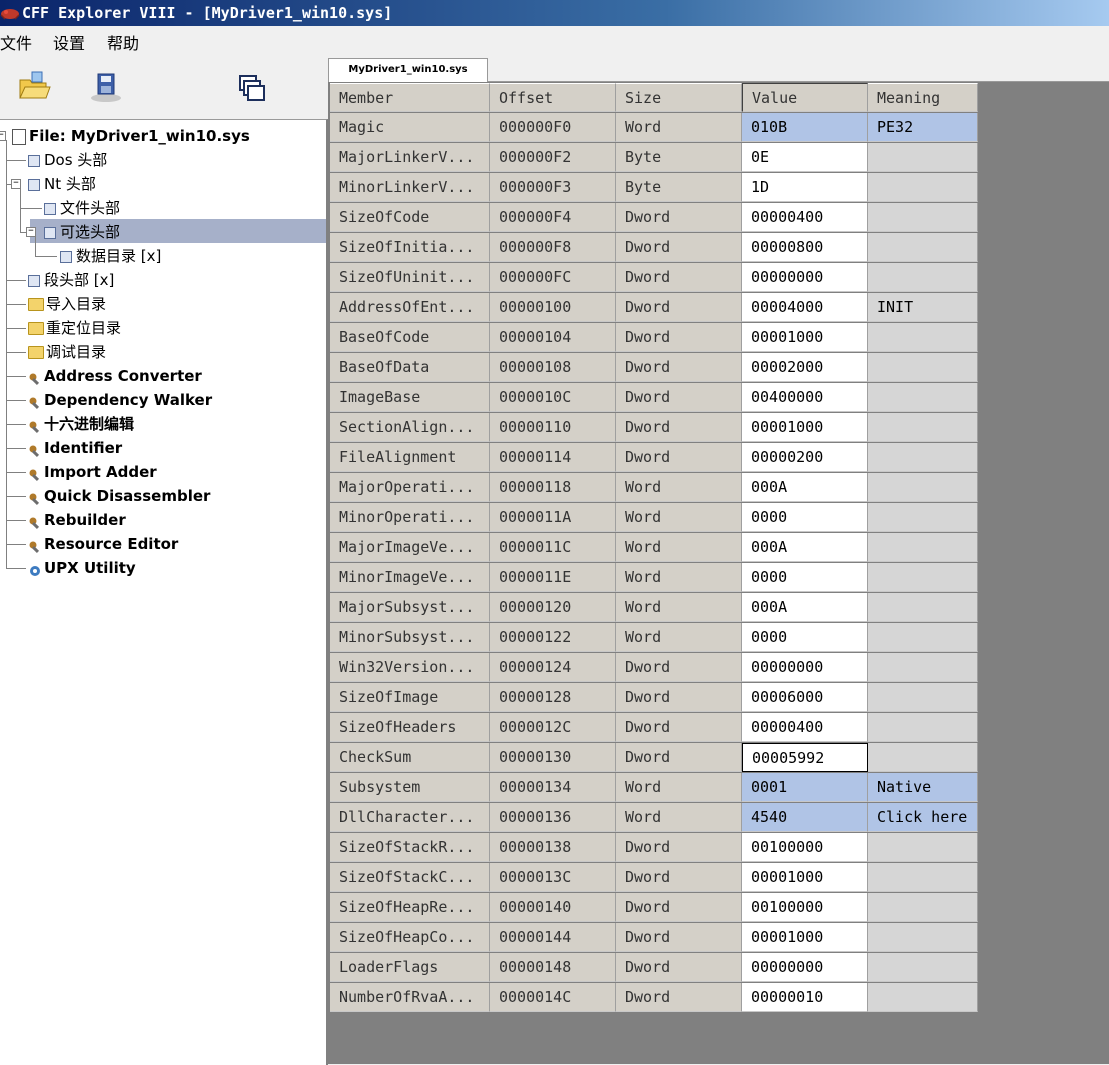 This screenshot has height=1065, width=1109. I want to click on cell-offset: 000000F0, so click(553, 127).